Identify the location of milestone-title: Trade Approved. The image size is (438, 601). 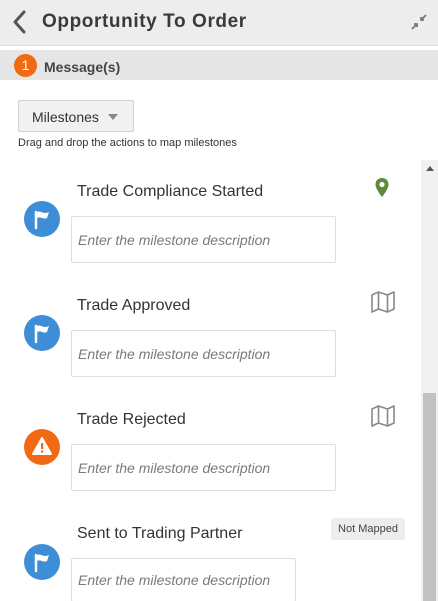
(134, 305).